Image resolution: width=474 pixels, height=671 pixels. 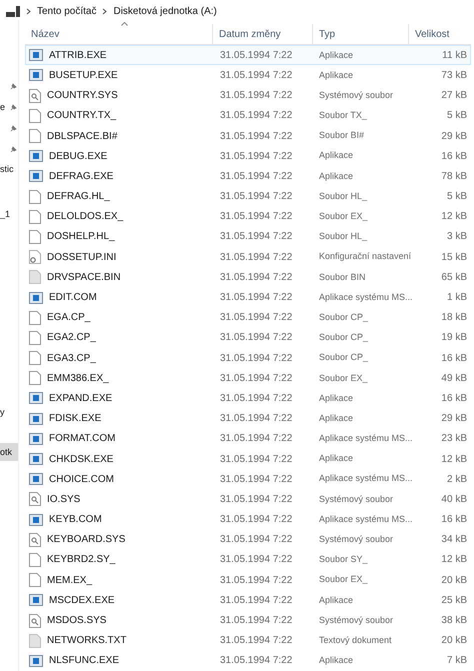 What do you see at coordinates (454, 459) in the screenshot?
I see `size-cell-text: 12 kB` at bounding box center [454, 459].